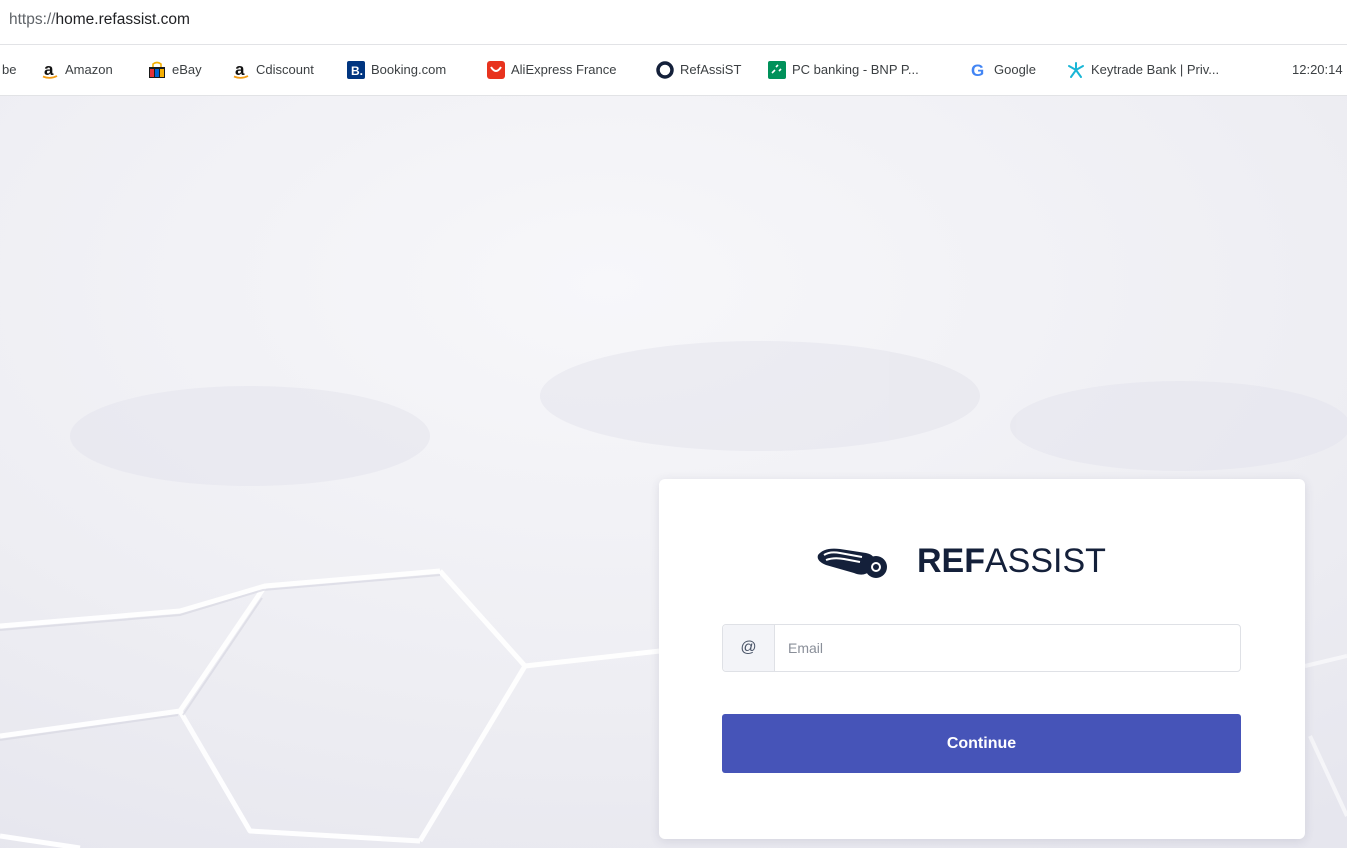 The width and height of the screenshot is (1347, 848). What do you see at coordinates (1045, 561) in the screenshot?
I see `brand-regular: ASSIST` at bounding box center [1045, 561].